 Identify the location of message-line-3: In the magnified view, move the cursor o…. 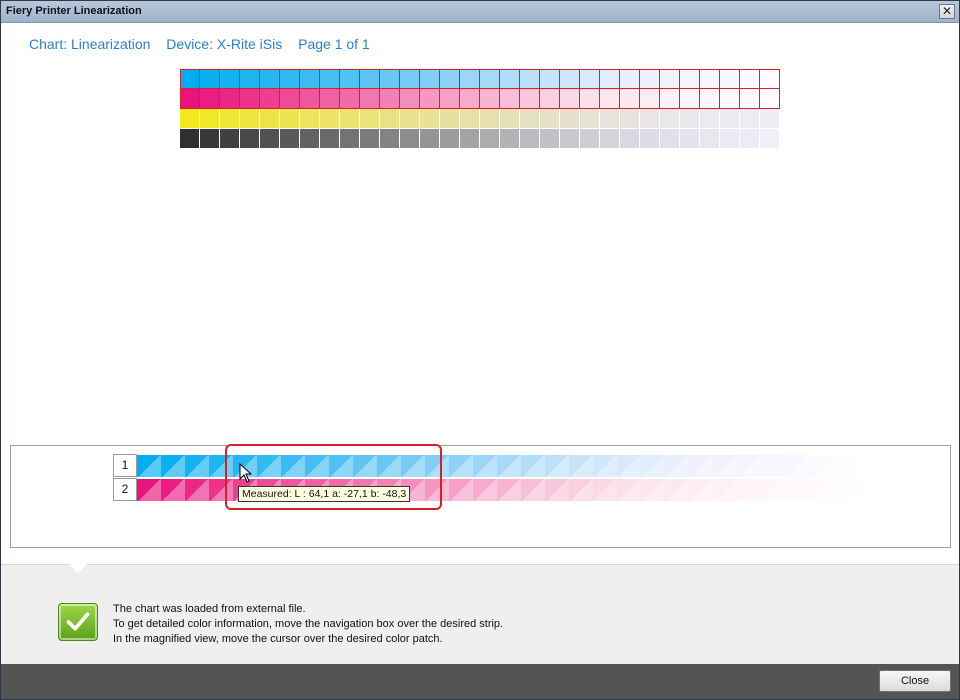
(278, 639).